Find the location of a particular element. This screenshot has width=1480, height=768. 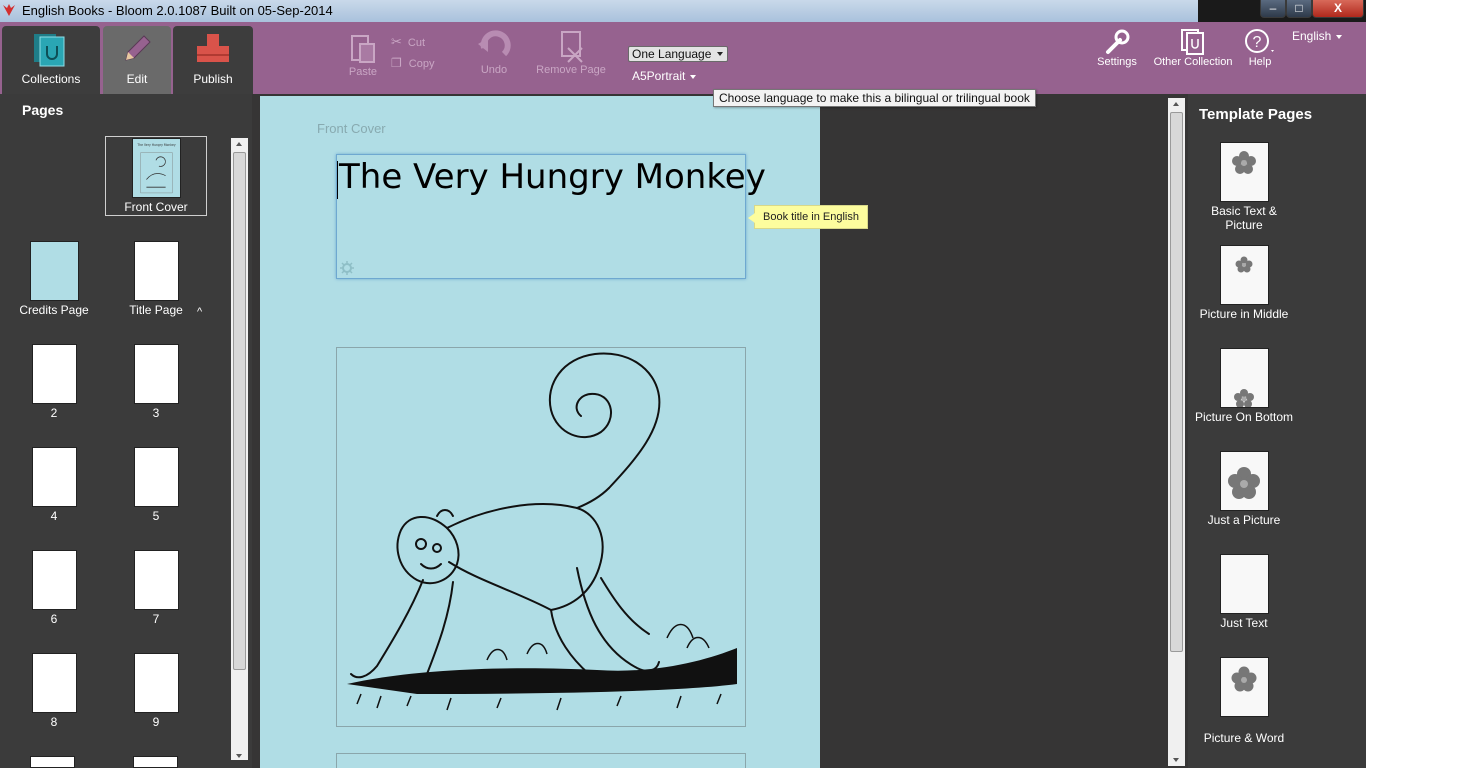

template-picture-on-bottom: Picture On Bottom is located at coordinates (1244, 386).